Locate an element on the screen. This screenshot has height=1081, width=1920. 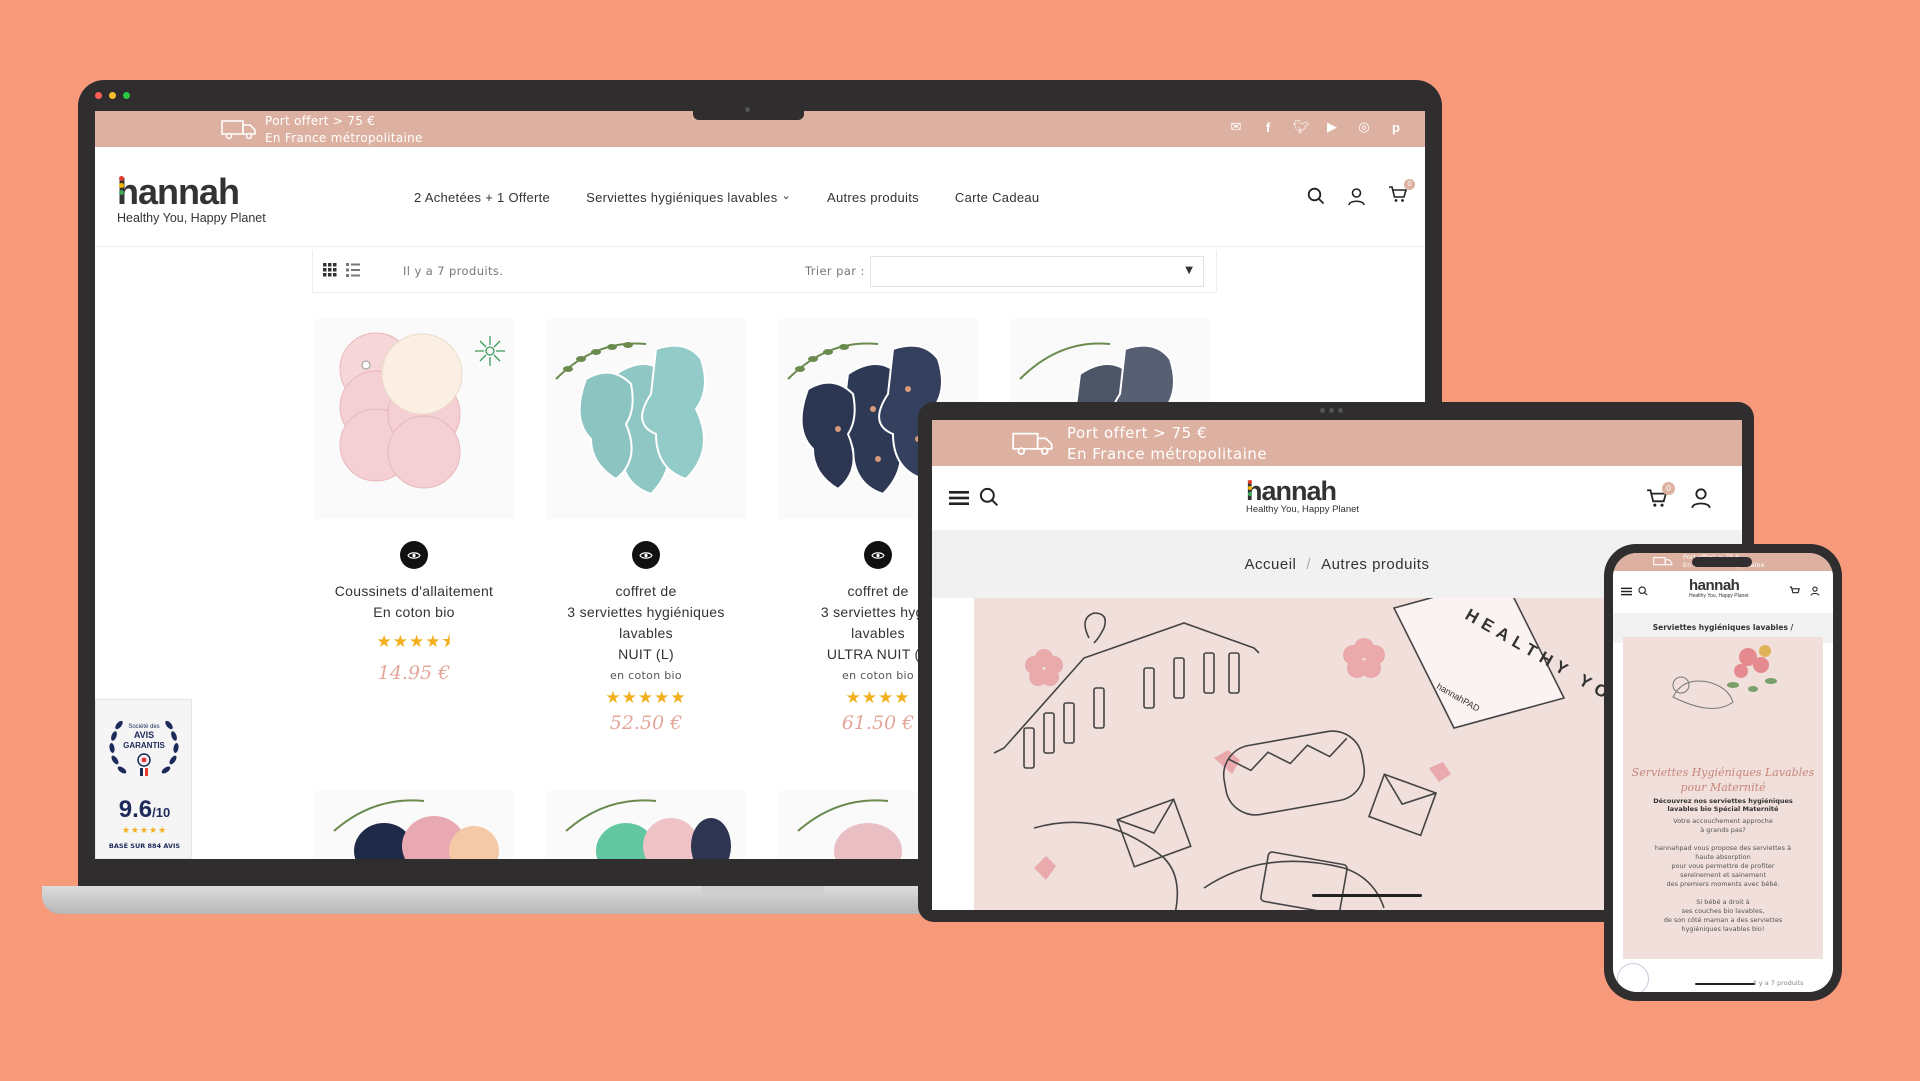
cart-icon is located at coordinates (1794, 591).